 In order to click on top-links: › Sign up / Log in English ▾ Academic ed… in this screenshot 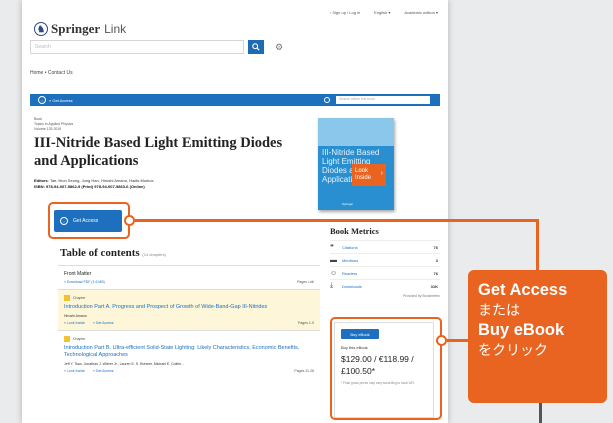, I will do `click(384, 12)`.